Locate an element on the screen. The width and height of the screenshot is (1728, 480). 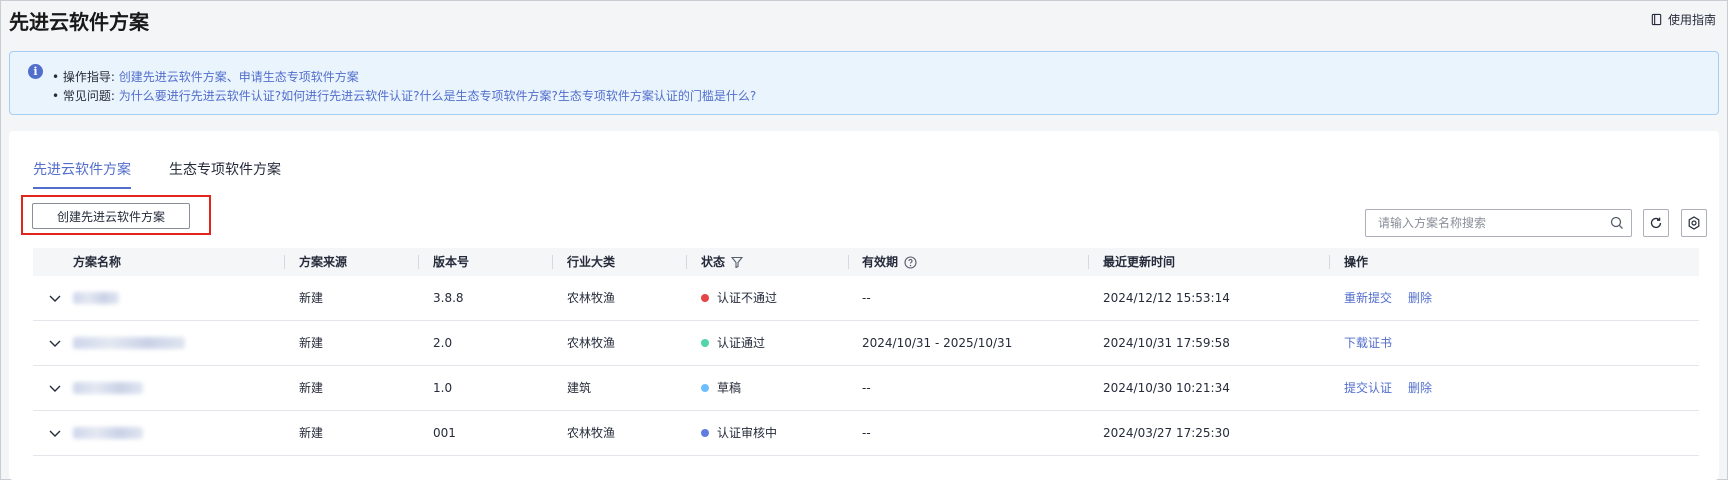
cell-validity: 2024/10/31 - 2025/10/31 is located at coordinates (937, 343).